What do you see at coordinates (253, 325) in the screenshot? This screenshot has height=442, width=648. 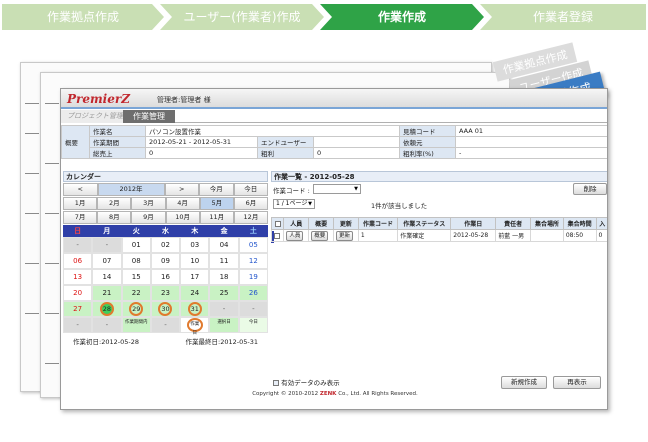 I see `legend-today: 今日` at bounding box center [253, 325].